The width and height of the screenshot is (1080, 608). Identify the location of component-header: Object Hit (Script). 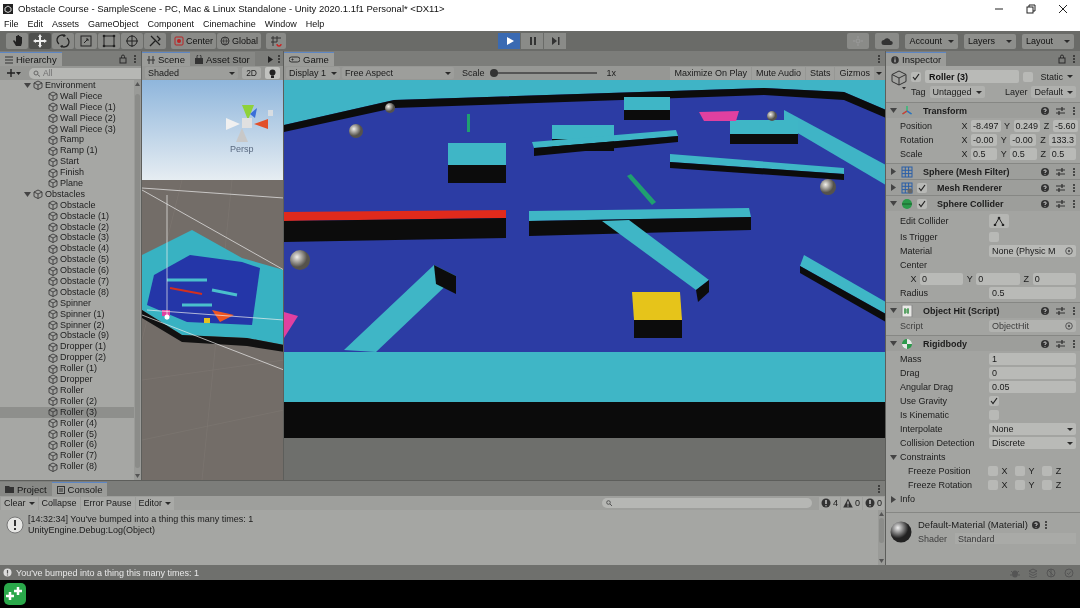
(983, 310).